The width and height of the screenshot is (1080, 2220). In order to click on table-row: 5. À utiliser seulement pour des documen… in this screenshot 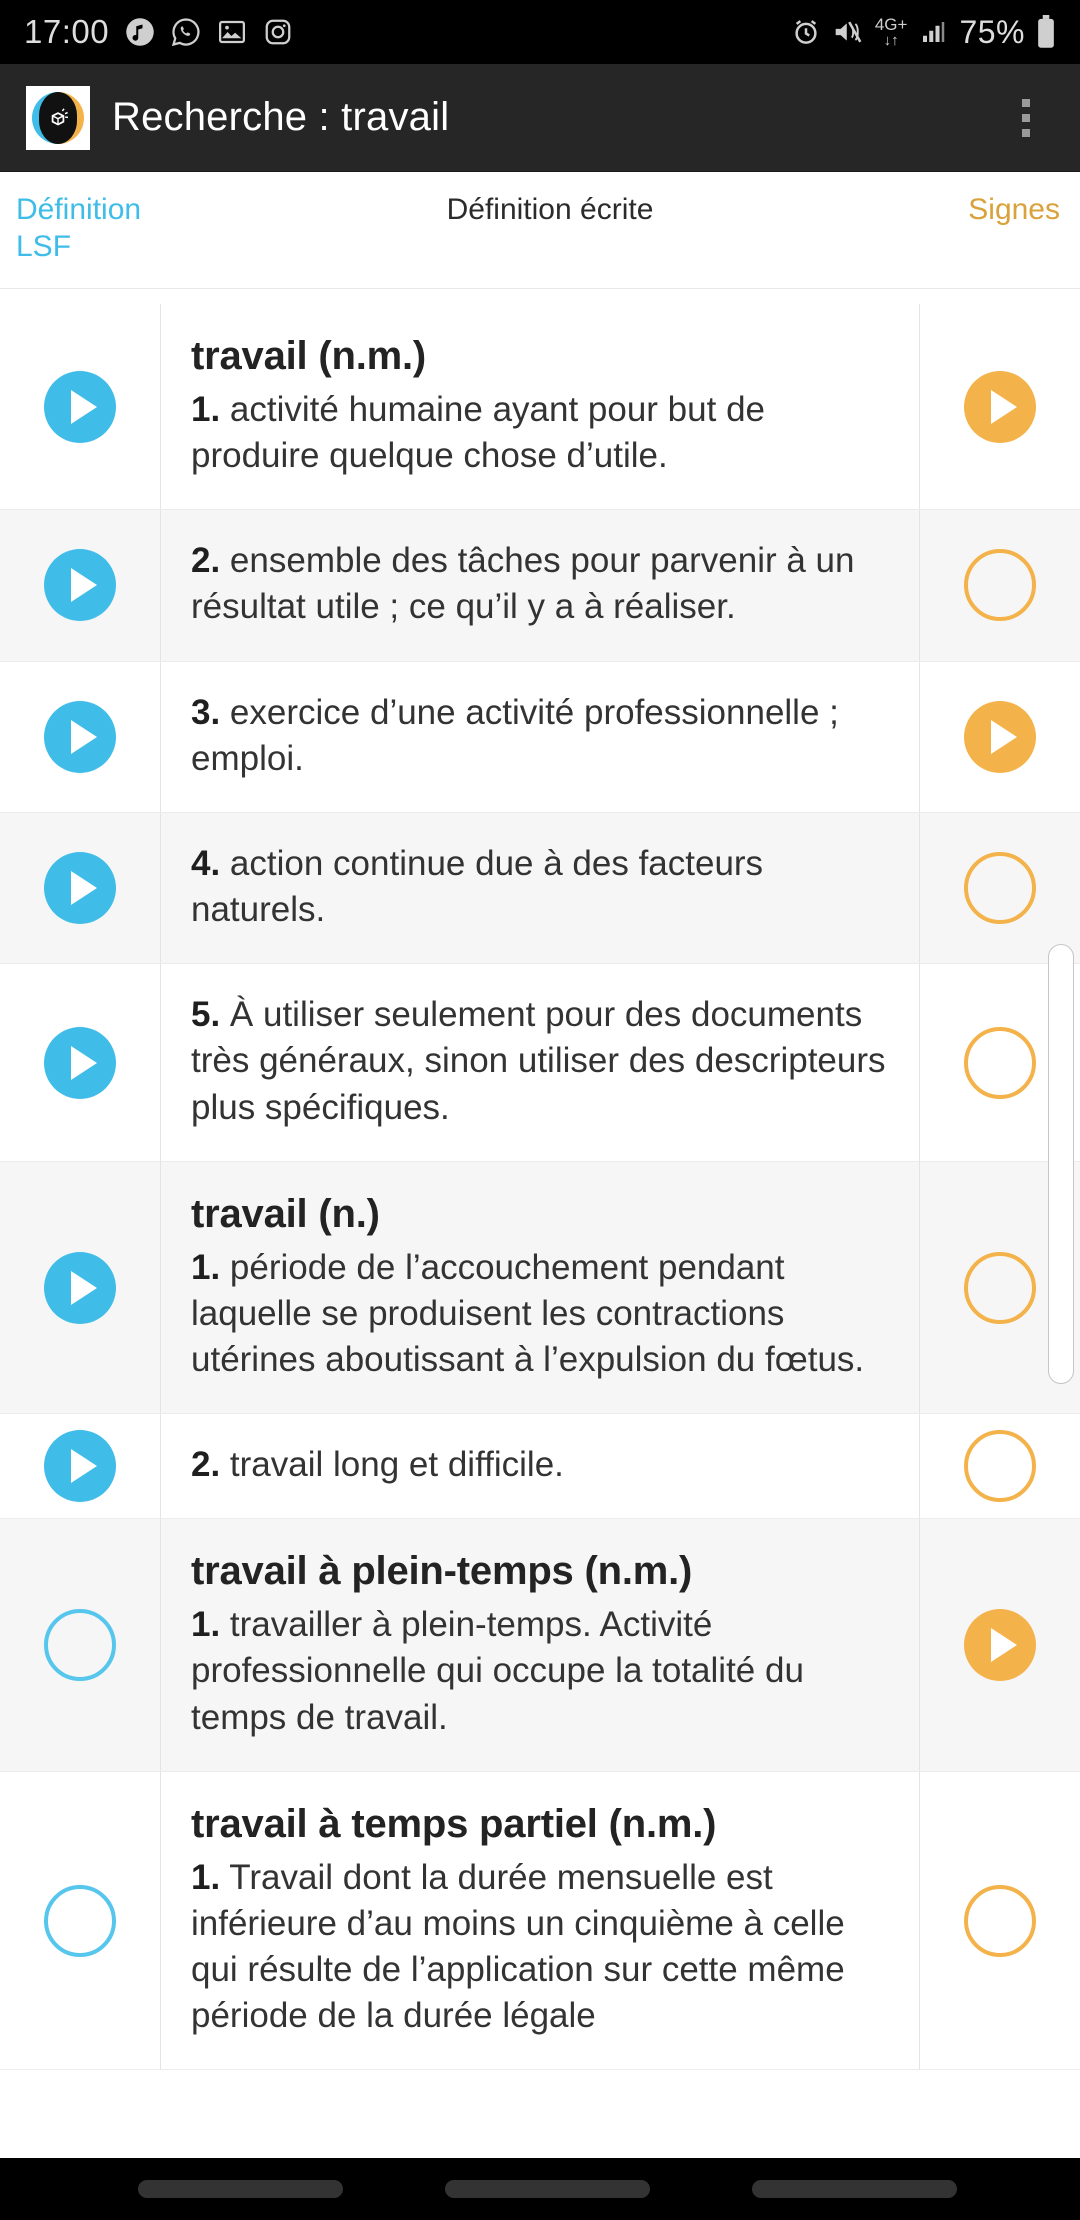, I will do `click(540, 1063)`.